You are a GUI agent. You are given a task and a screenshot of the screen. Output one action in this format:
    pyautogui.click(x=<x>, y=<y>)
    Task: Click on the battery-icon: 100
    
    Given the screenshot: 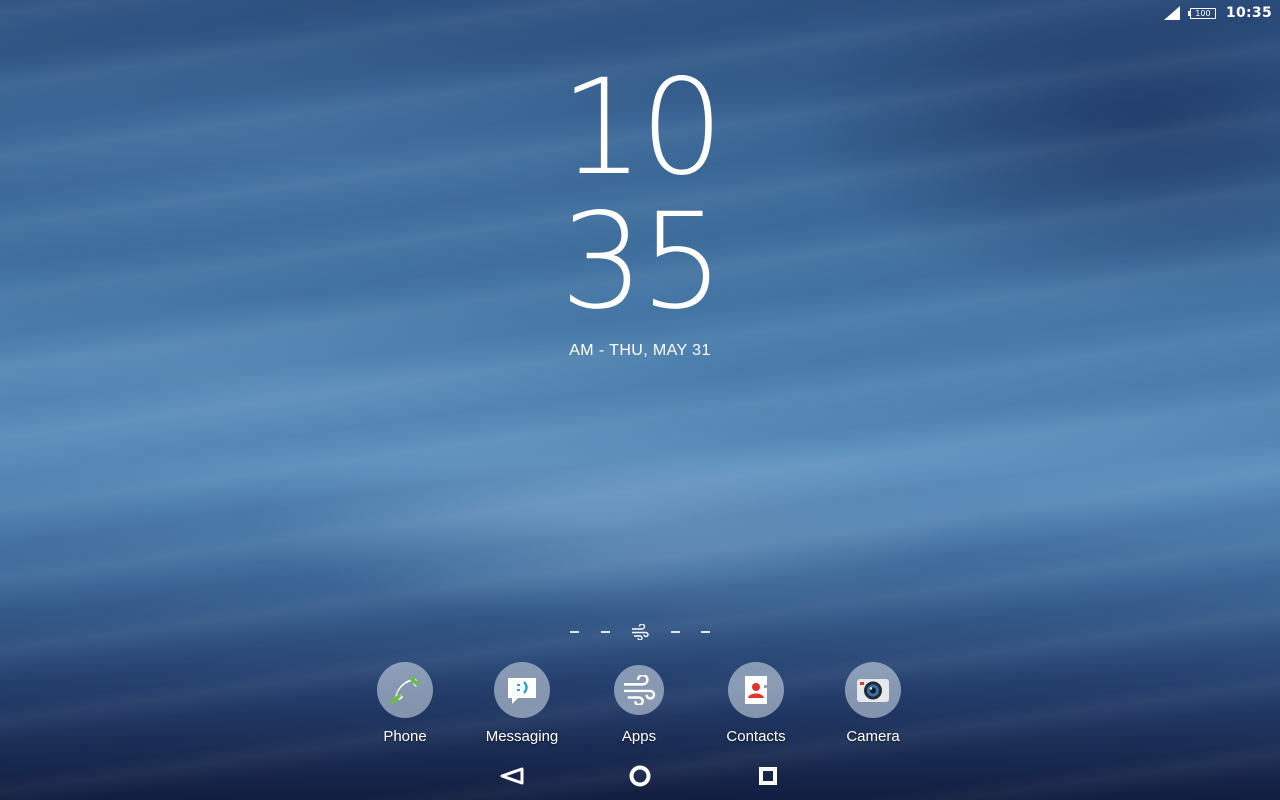 What is the action you would take?
    pyautogui.click(x=1201, y=13)
    